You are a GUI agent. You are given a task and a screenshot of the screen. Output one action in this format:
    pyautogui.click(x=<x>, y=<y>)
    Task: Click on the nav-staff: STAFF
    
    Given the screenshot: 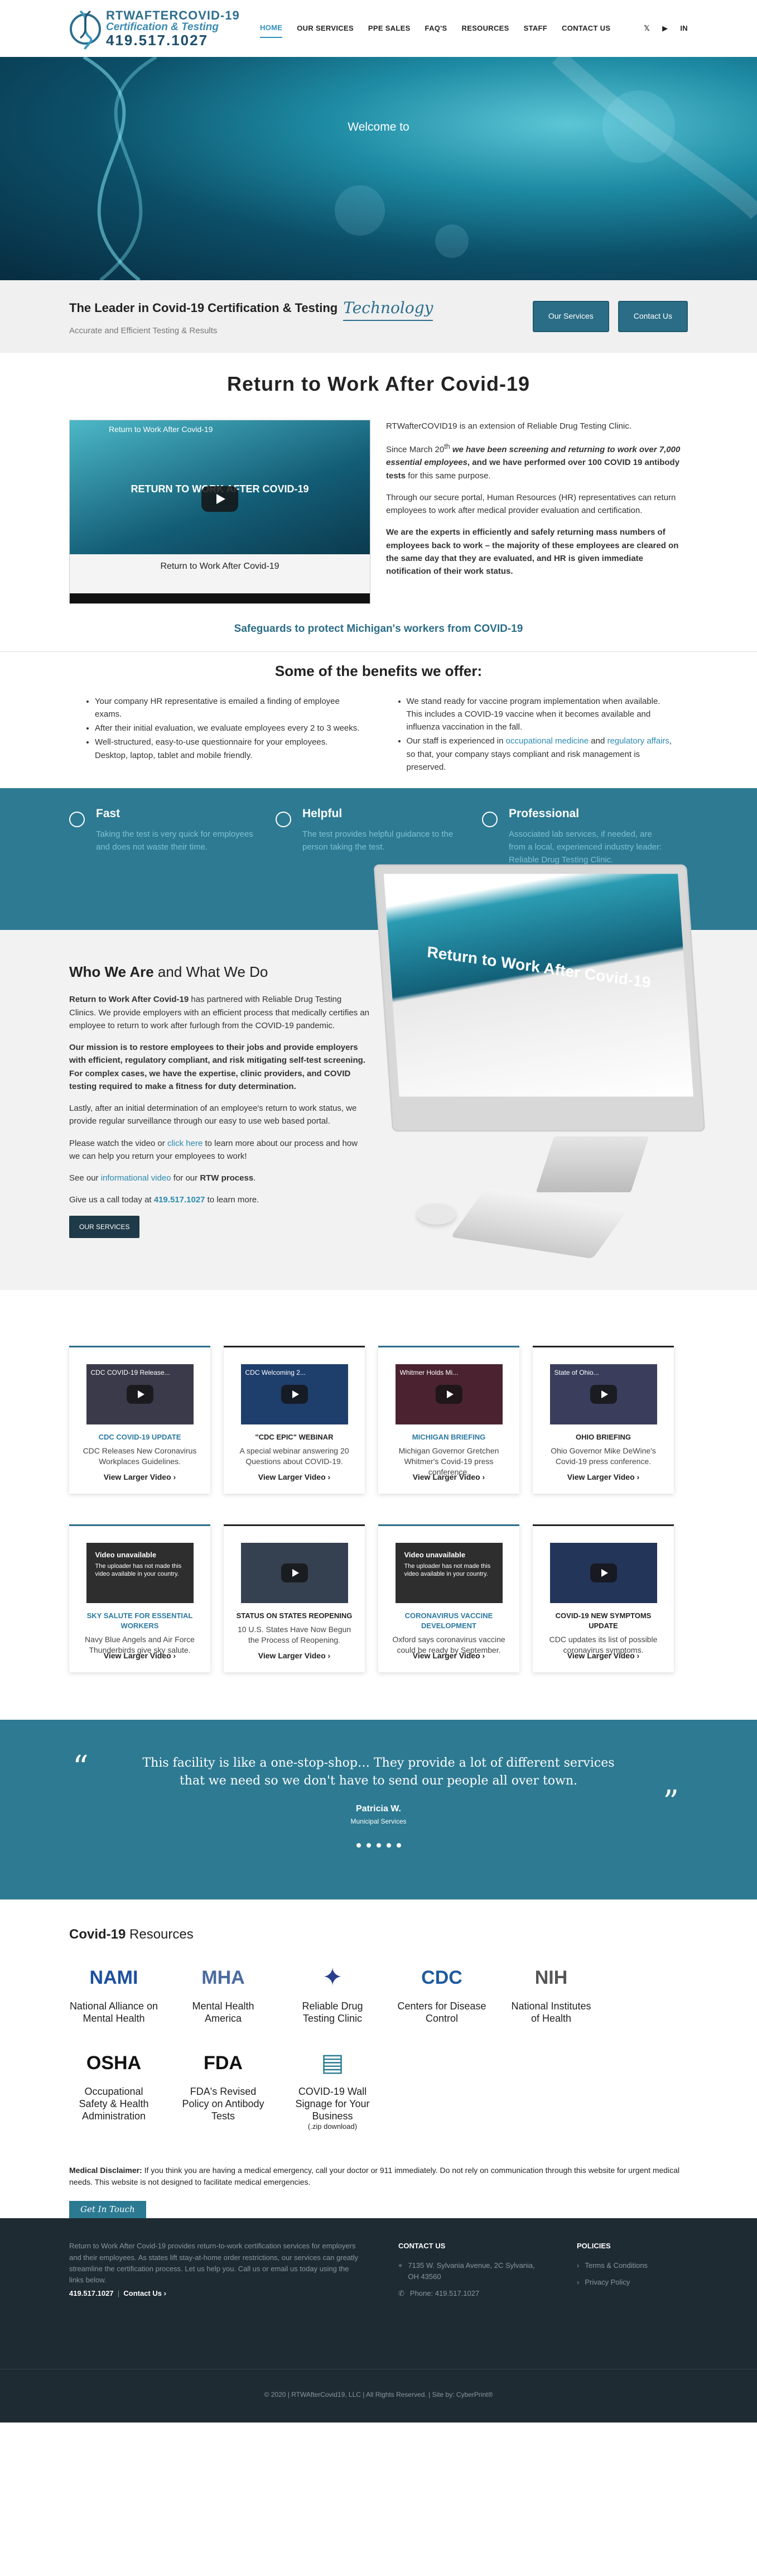 What is the action you would take?
    pyautogui.click(x=535, y=28)
    